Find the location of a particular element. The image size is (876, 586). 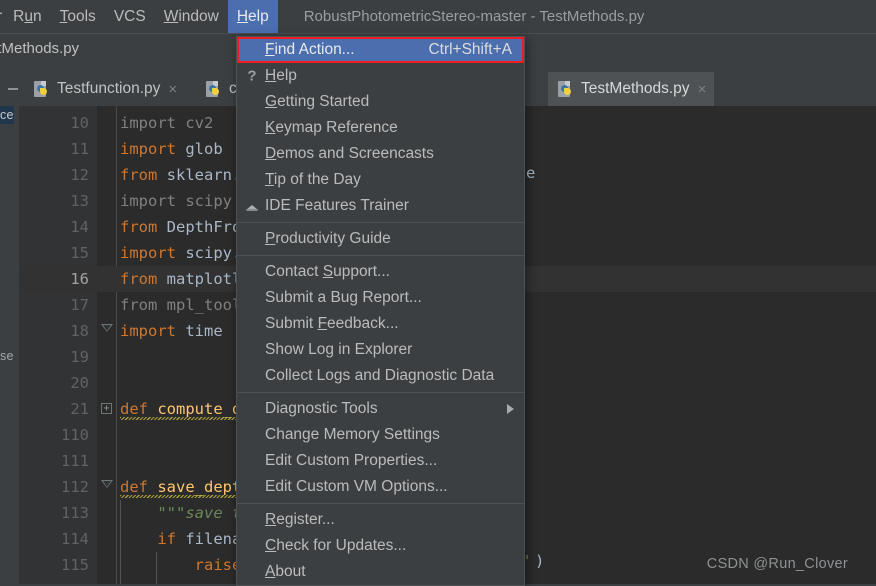

menubar-item-tools: Tools is located at coordinates (78, 16).